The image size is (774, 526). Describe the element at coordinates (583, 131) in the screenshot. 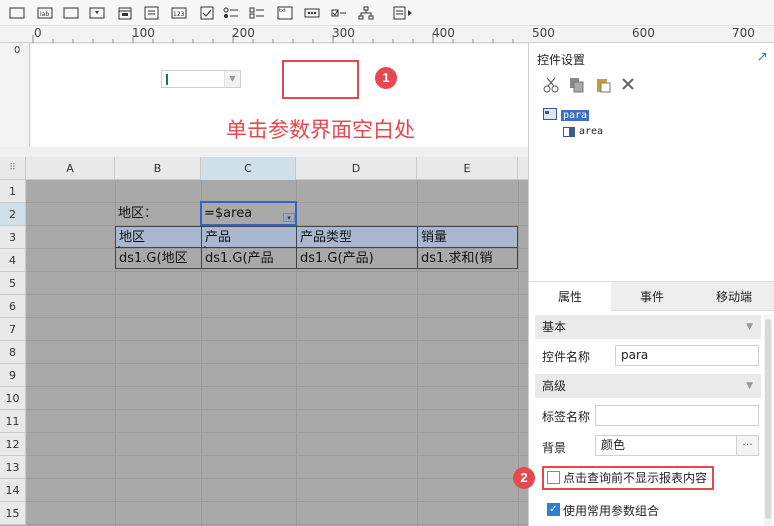

I see `tree-node-child: area` at that location.